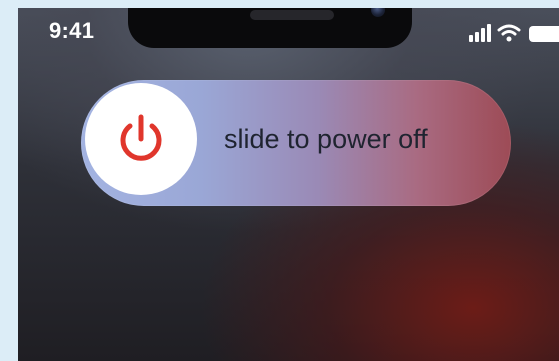  Describe the element at coordinates (481, 33) in the screenshot. I see `cellular-signal-icon` at that location.